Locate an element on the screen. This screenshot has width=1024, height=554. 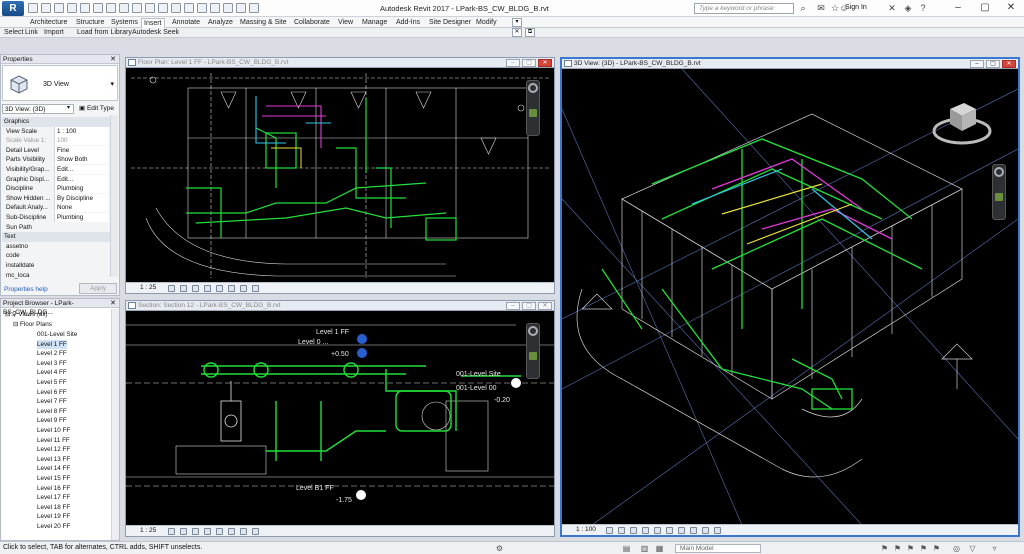
floor-plan-item: Level 1 FF is located at coordinates (52, 344).